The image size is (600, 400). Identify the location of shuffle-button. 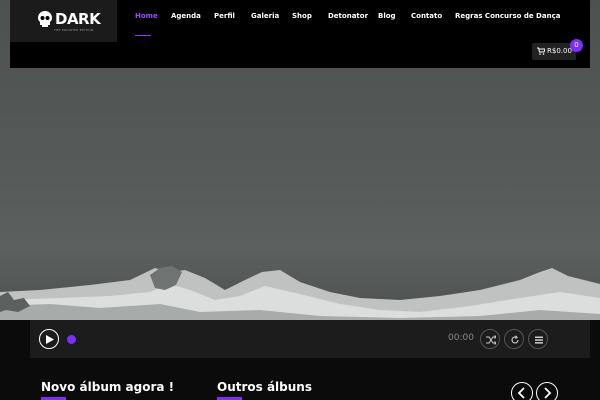
(490, 339).